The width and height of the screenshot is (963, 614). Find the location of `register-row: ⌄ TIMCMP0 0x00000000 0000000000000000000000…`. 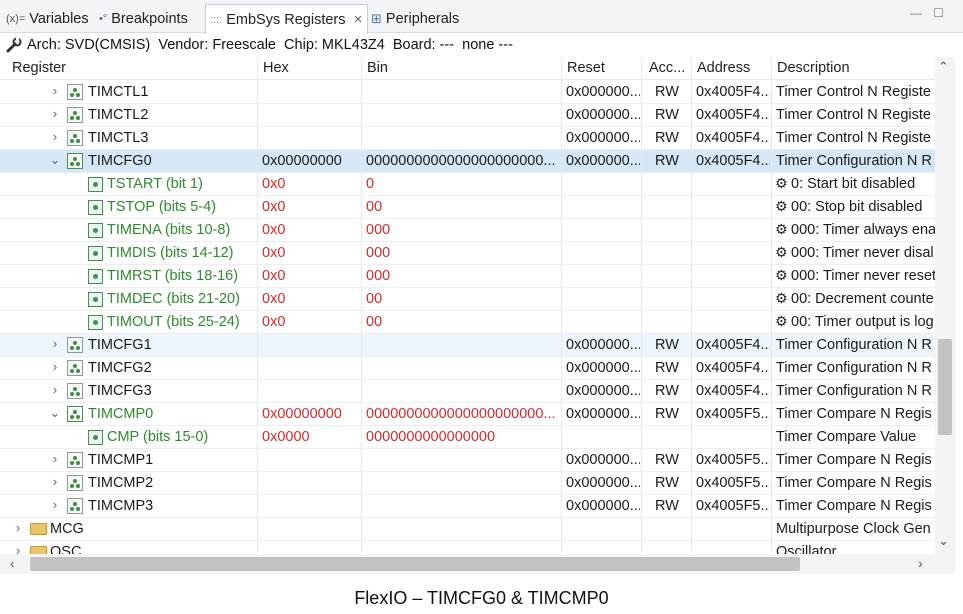

register-row: ⌄ TIMCMP0 0x00000000 0000000000000000000000… is located at coordinates (467, 414).